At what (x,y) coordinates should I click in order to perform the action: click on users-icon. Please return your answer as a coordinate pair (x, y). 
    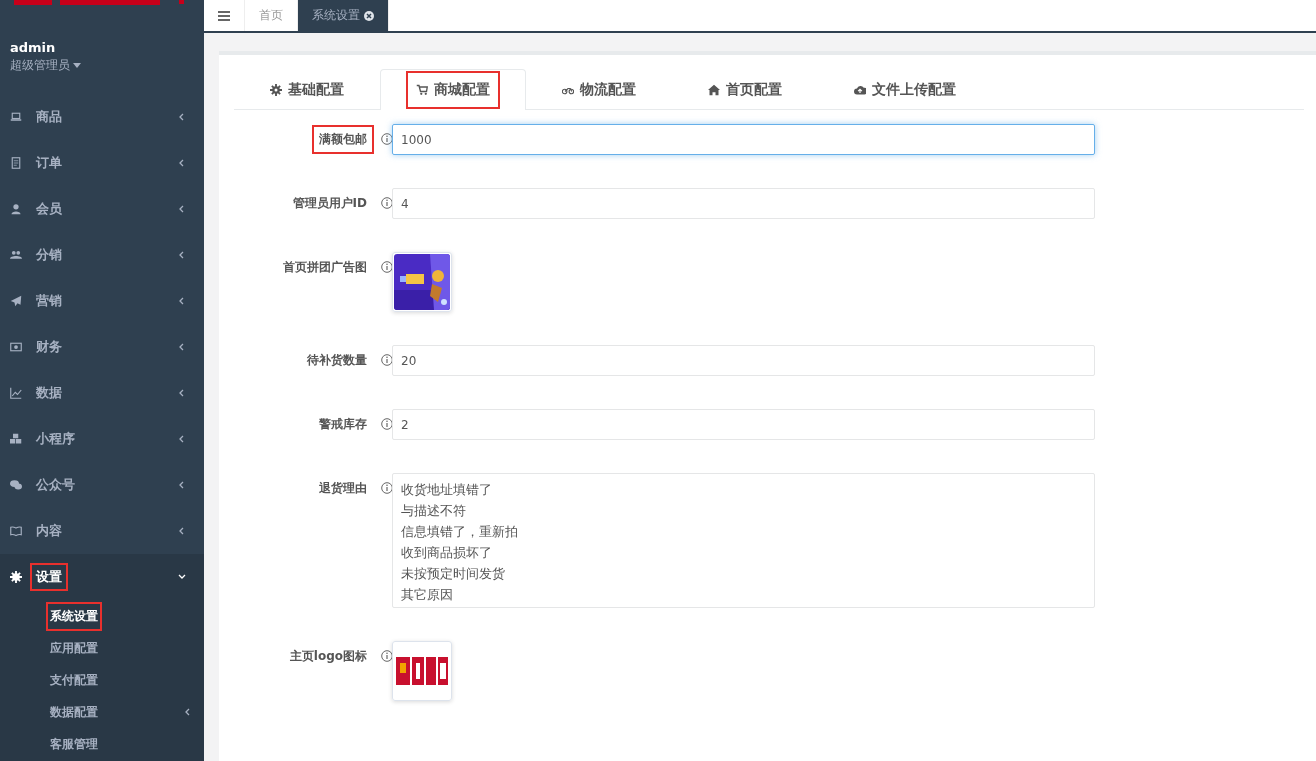
    Looking at the image, I should click on (16, 255).